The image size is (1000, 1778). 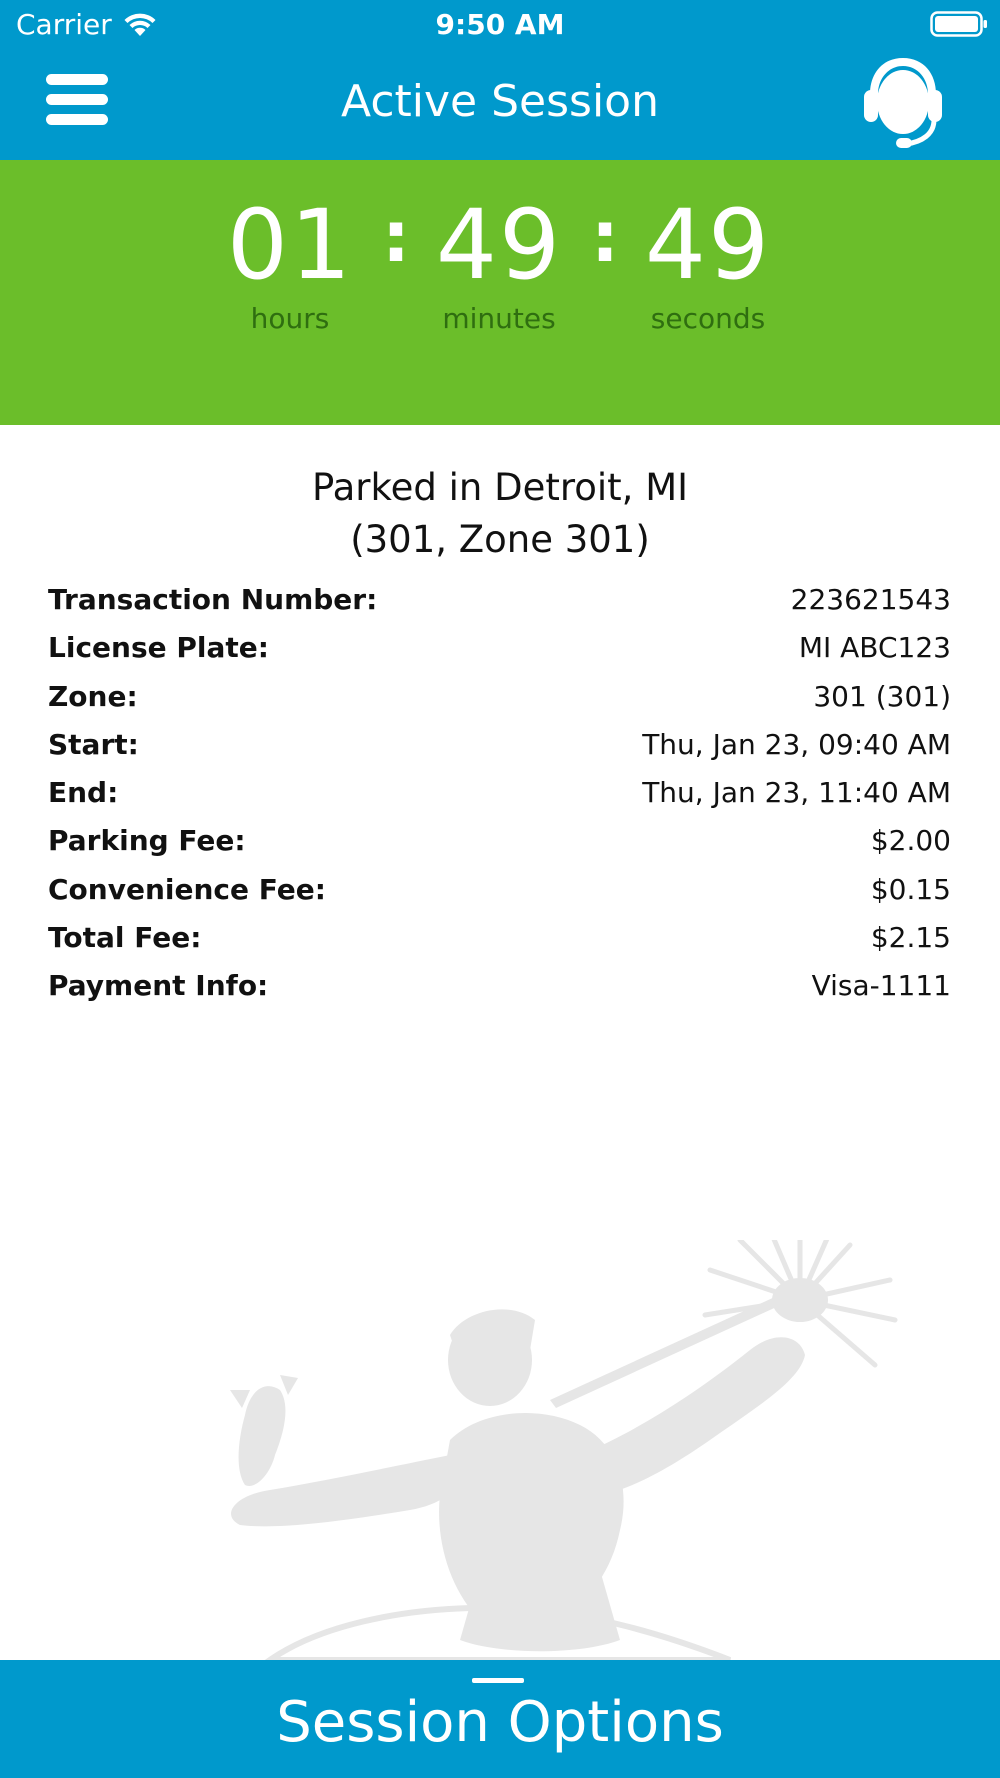 I want to click on detail-value: MI ABC123, so click(x=874, y=648).